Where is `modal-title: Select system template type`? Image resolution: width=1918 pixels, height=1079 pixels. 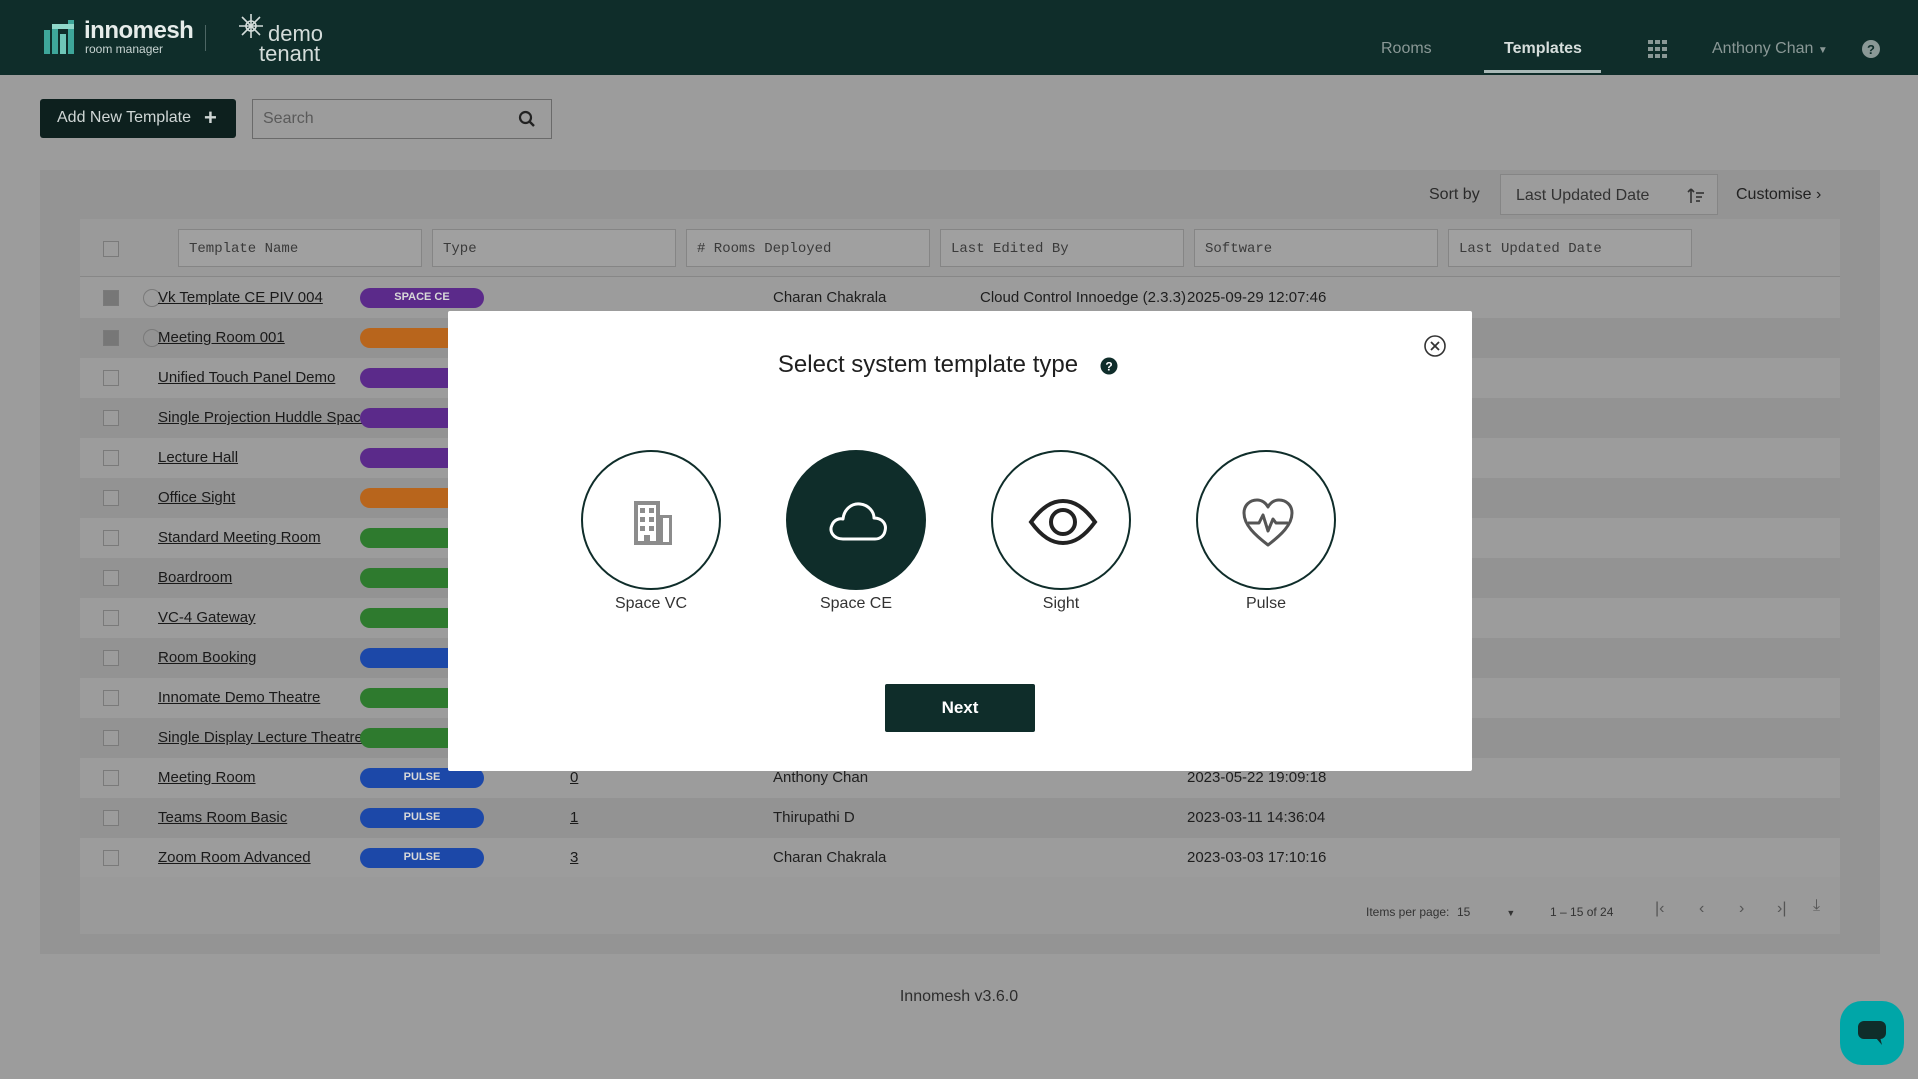
modal-title: Select system template type is located at coordinates (928, 364).